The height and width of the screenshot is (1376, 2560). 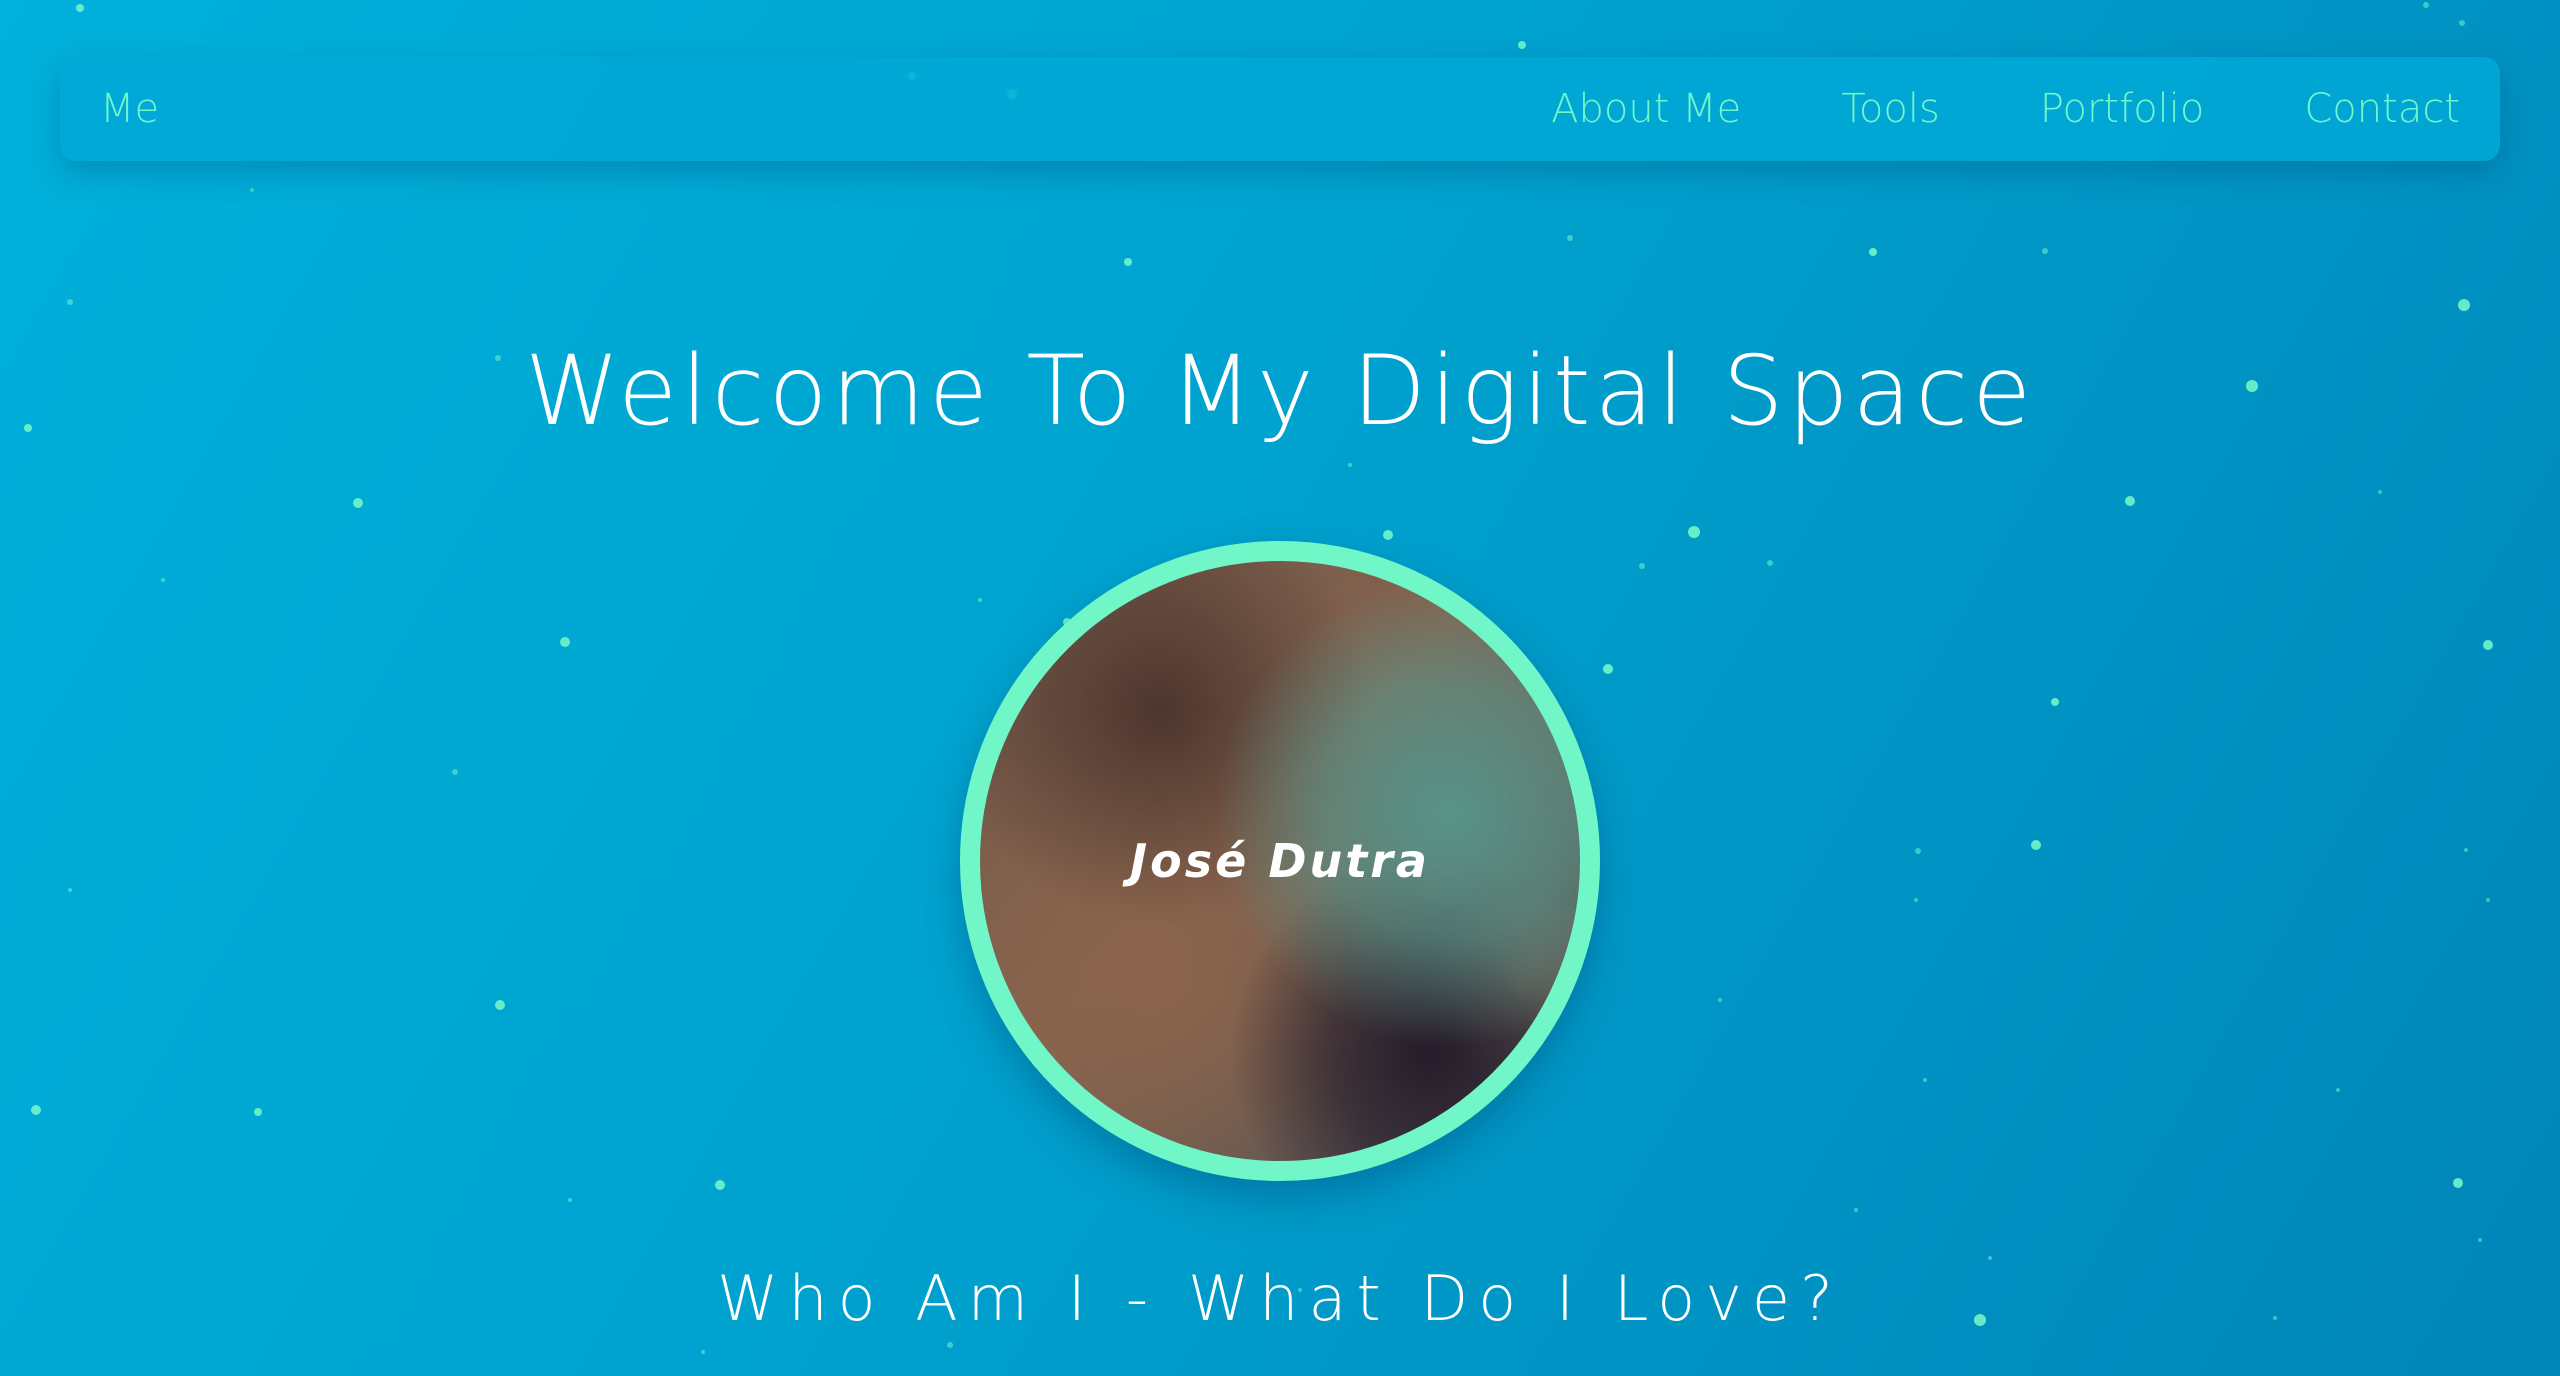 I want to click on profile-avatar: José Dutra, so click(x=1280, y=861).